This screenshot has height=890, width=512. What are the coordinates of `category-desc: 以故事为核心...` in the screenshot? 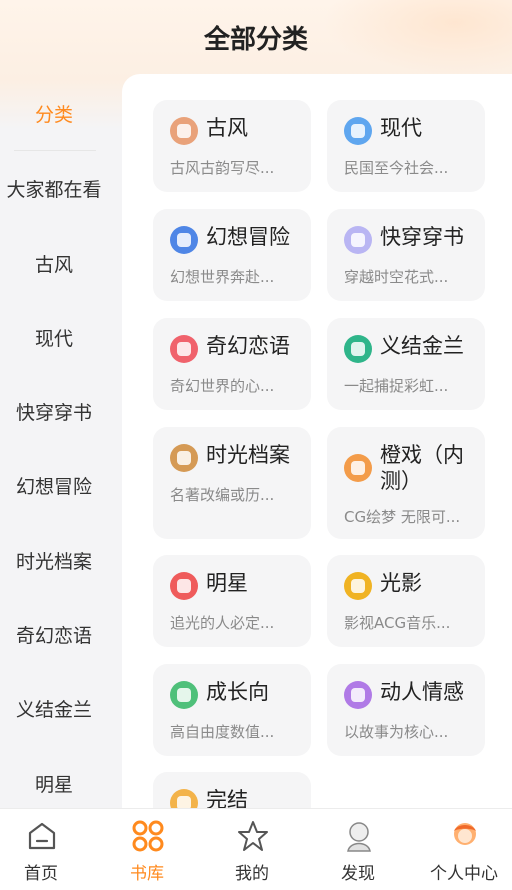 It's located at (396, 732).